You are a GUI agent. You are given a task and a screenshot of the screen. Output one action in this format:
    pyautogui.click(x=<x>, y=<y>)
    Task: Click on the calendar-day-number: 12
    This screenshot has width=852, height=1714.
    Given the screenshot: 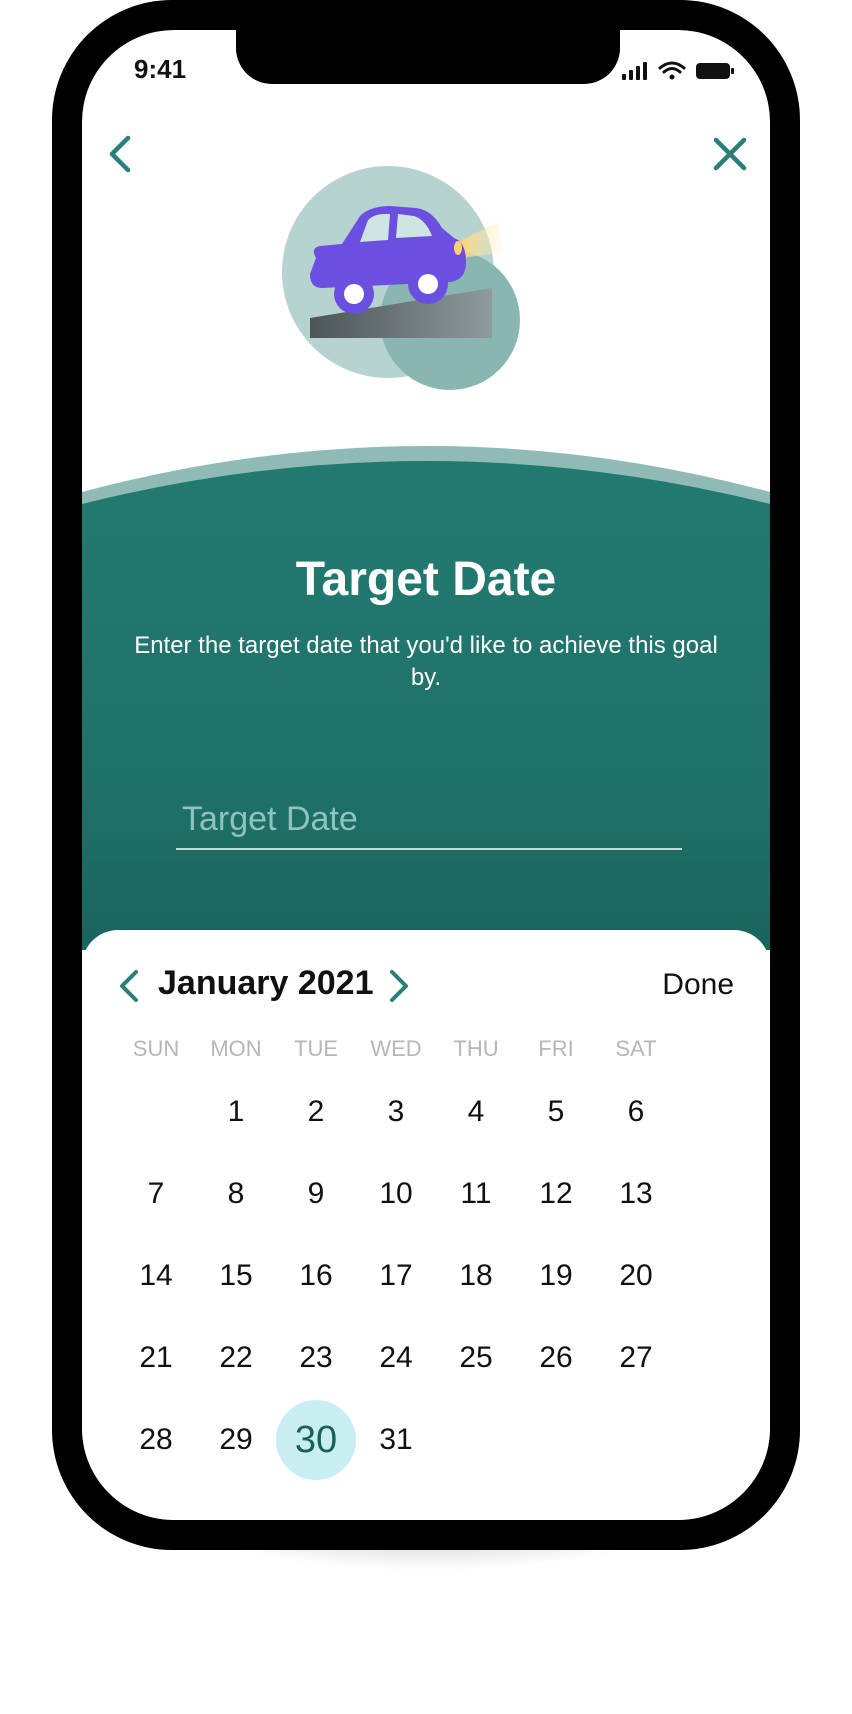 What is the action you would take?
    pyautogui.click(x=556, y=1193)
    